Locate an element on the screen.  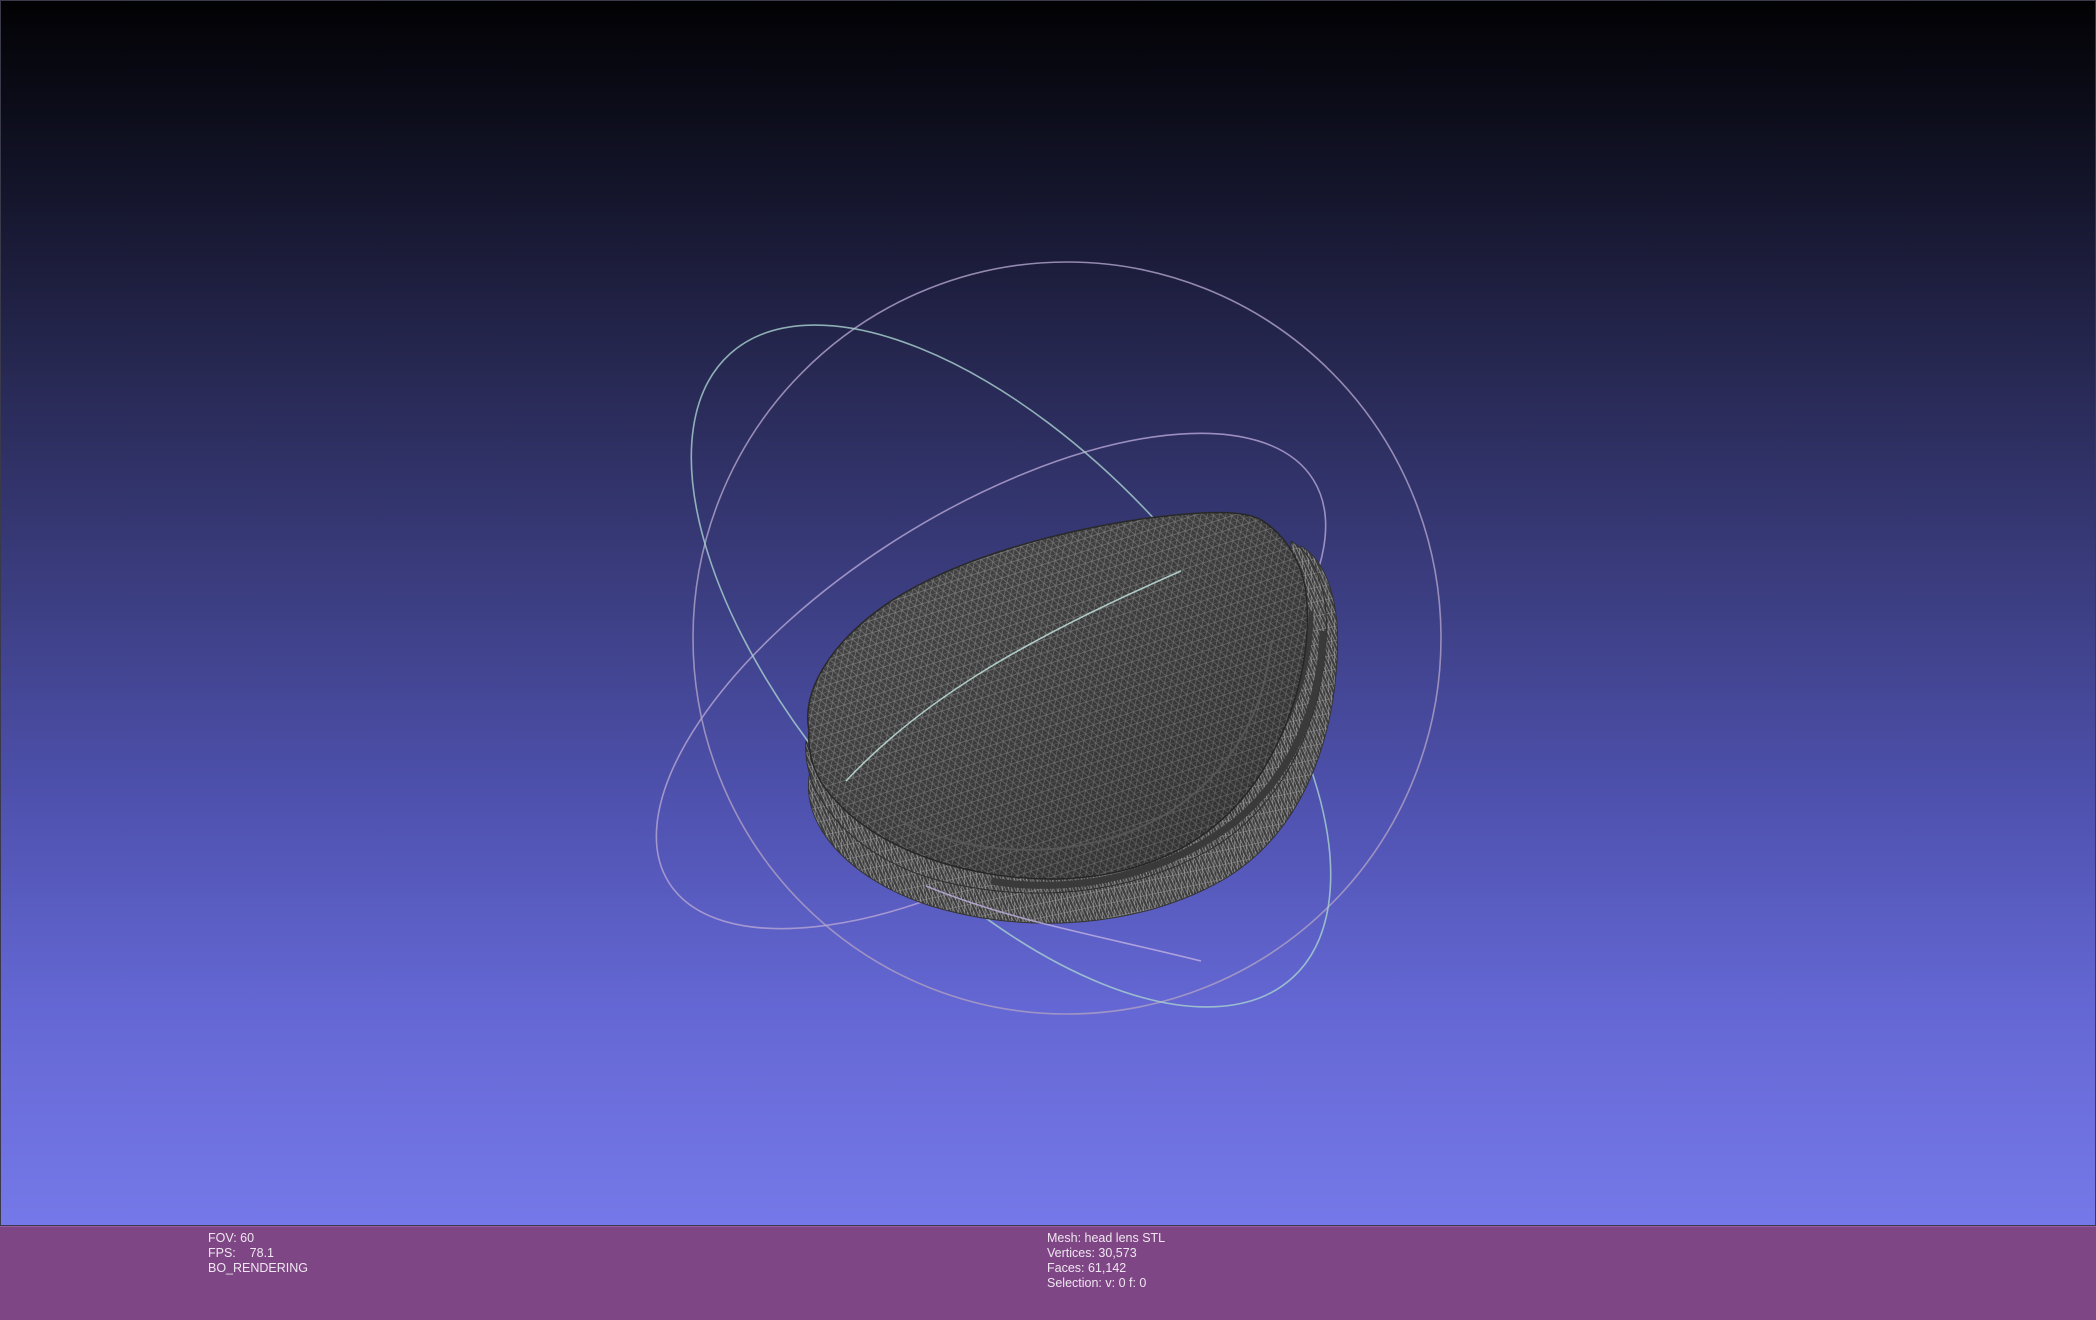
vertices-readout: Vertices: 30,573 is located at coordinates (1092, 1253).